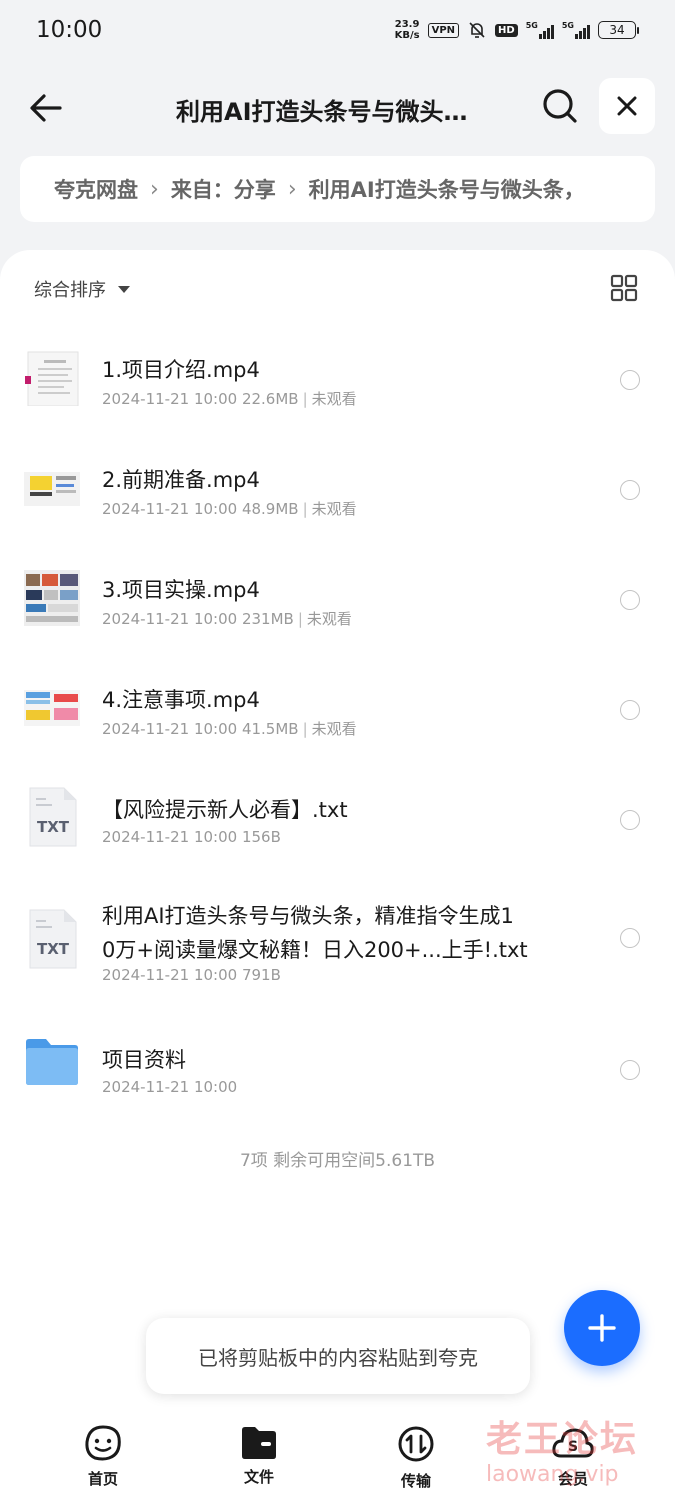  What do you see at coordinates (338, 1356) in the screenshot?
I see `toast-message: 已将剪贴板中的内容粘贴到夸克` at bounding box center [338, 1356].